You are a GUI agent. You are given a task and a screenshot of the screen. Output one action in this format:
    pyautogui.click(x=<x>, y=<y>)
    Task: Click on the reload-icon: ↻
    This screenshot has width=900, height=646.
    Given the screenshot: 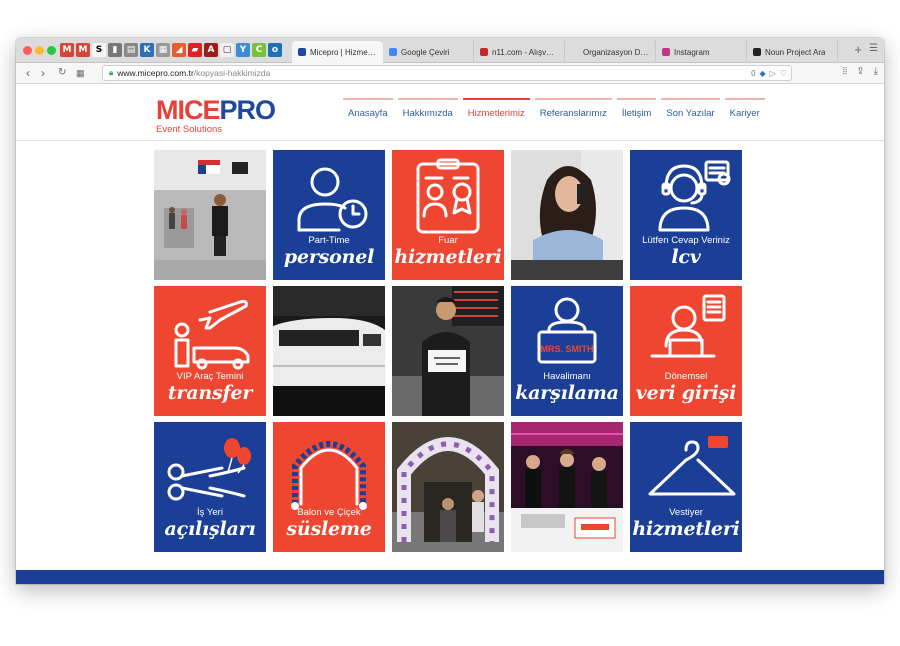 What is the action you would take?
    pyautogui.click(x=62, y=73)
    